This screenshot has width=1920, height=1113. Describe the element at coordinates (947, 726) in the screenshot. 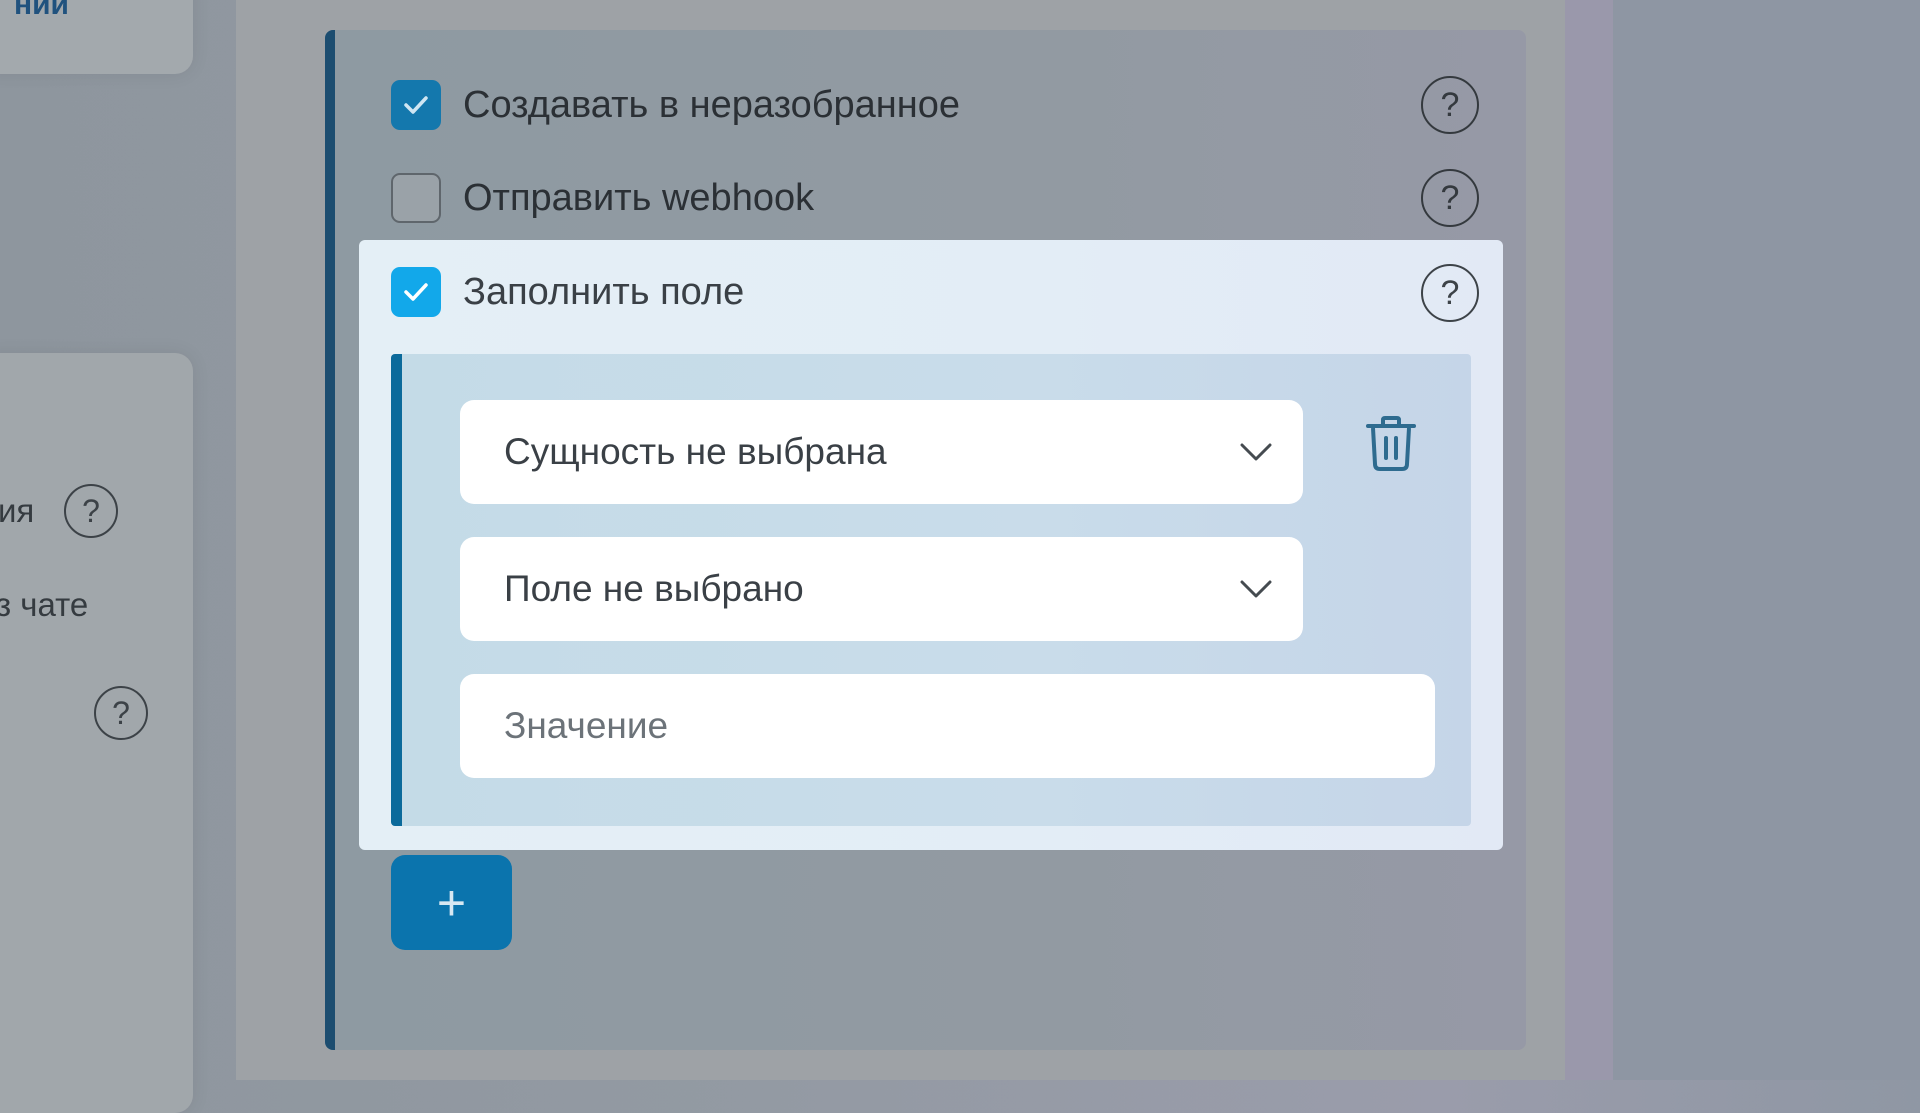

I see `value-input: Значение` at that location.